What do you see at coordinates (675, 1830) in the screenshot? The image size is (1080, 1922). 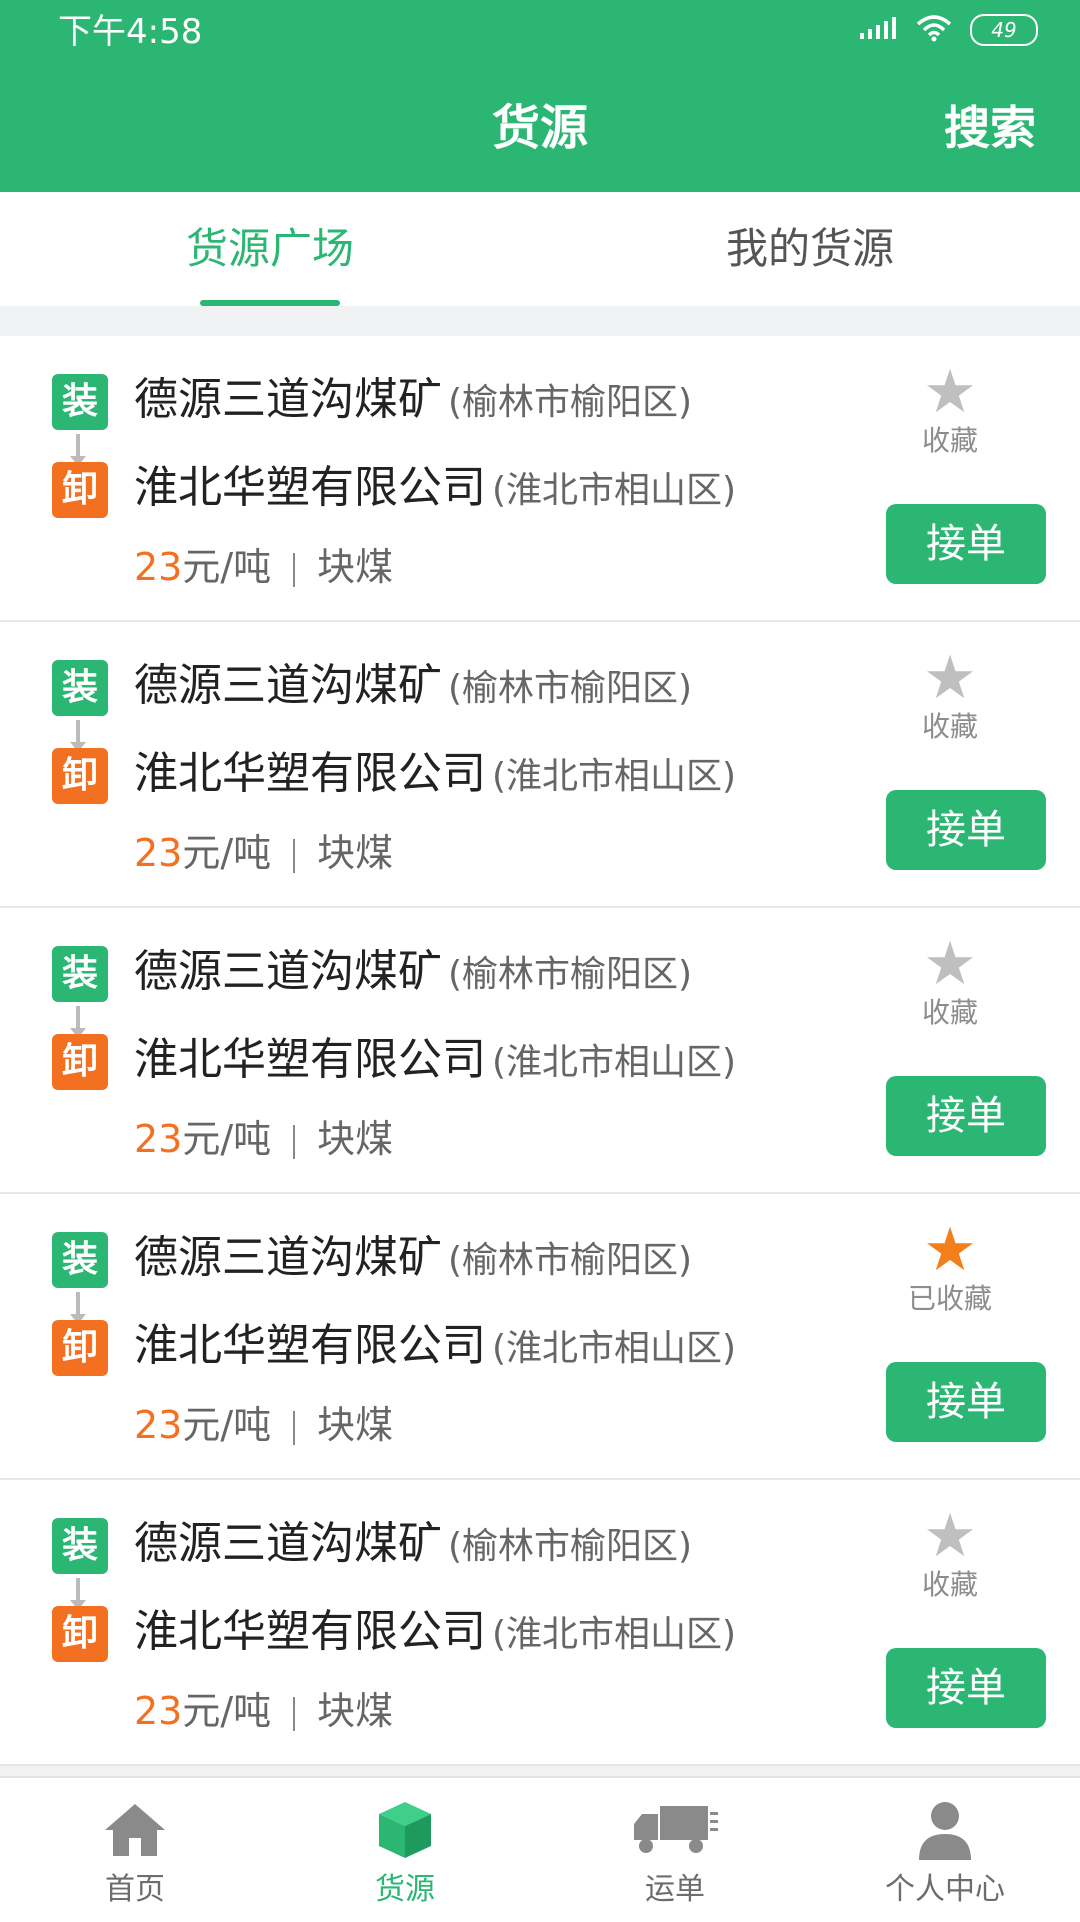 I see `truck-icon` at bounding box center [675, 1830].